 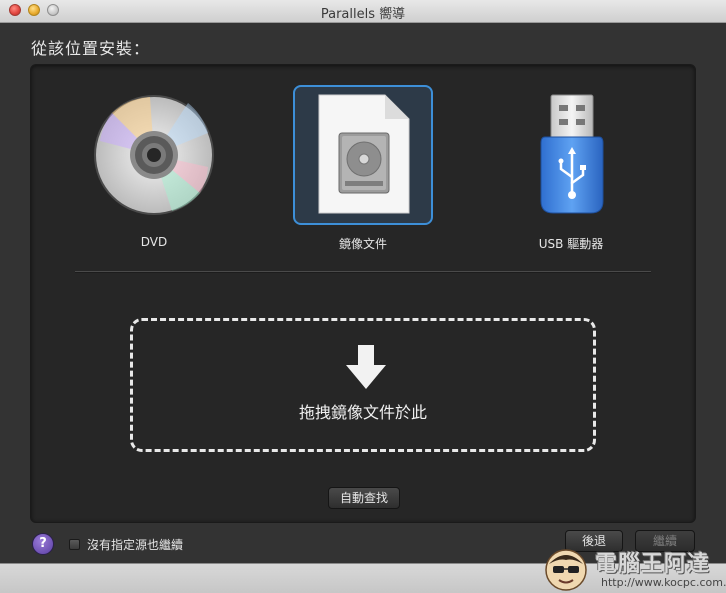 I want to click on watermark: 電腦王阿達 http://www.kocpc.com.tw, so click(x=634, y=562).